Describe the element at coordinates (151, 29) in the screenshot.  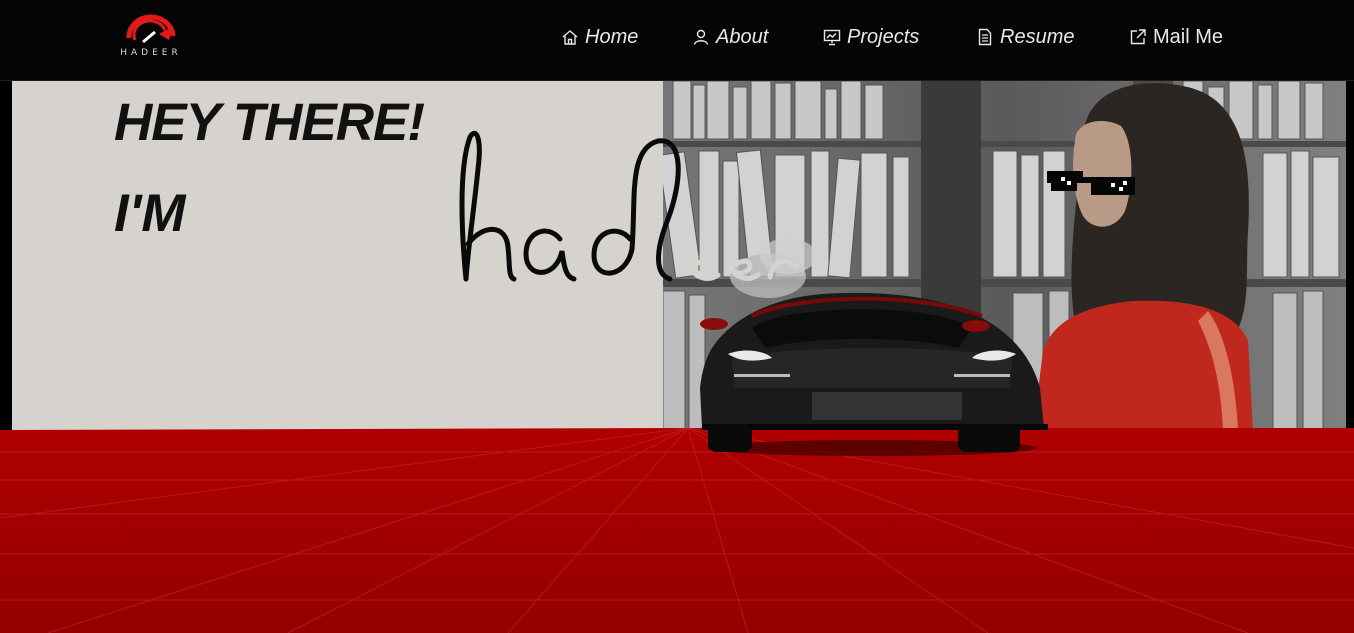
I see `logo-mark-icon` at that location.